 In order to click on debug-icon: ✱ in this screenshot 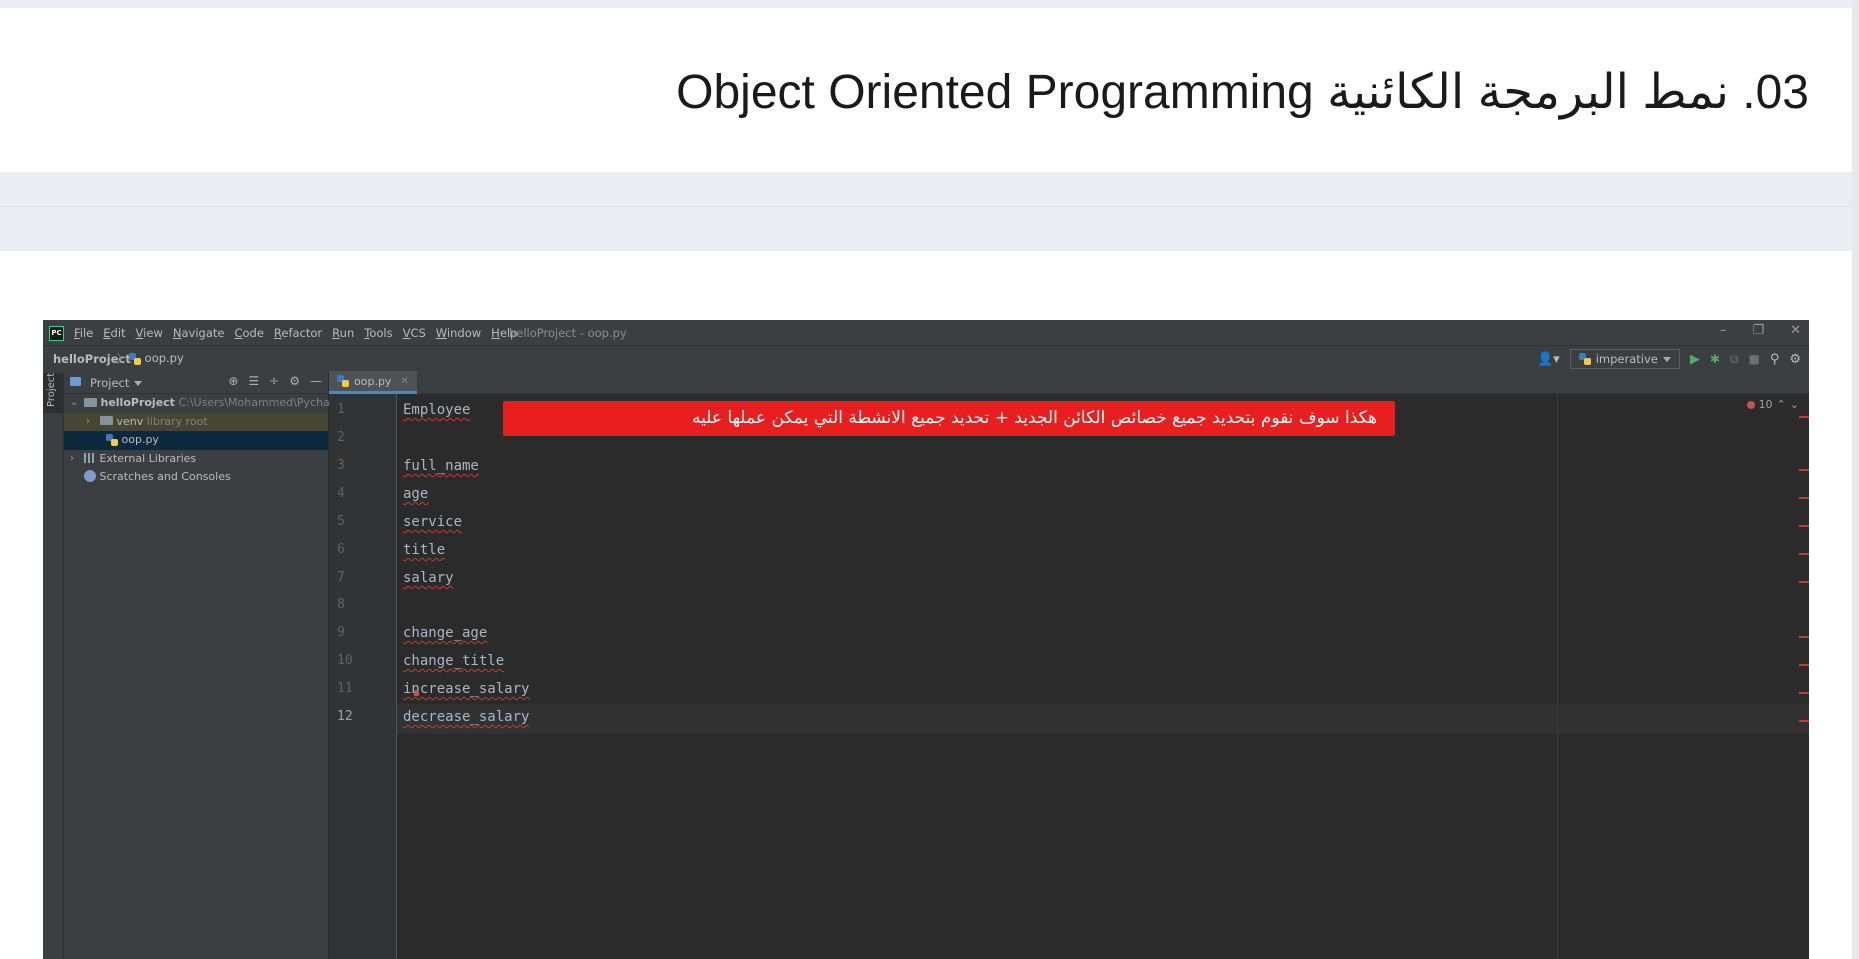, I will do `click(1715, 359)`.